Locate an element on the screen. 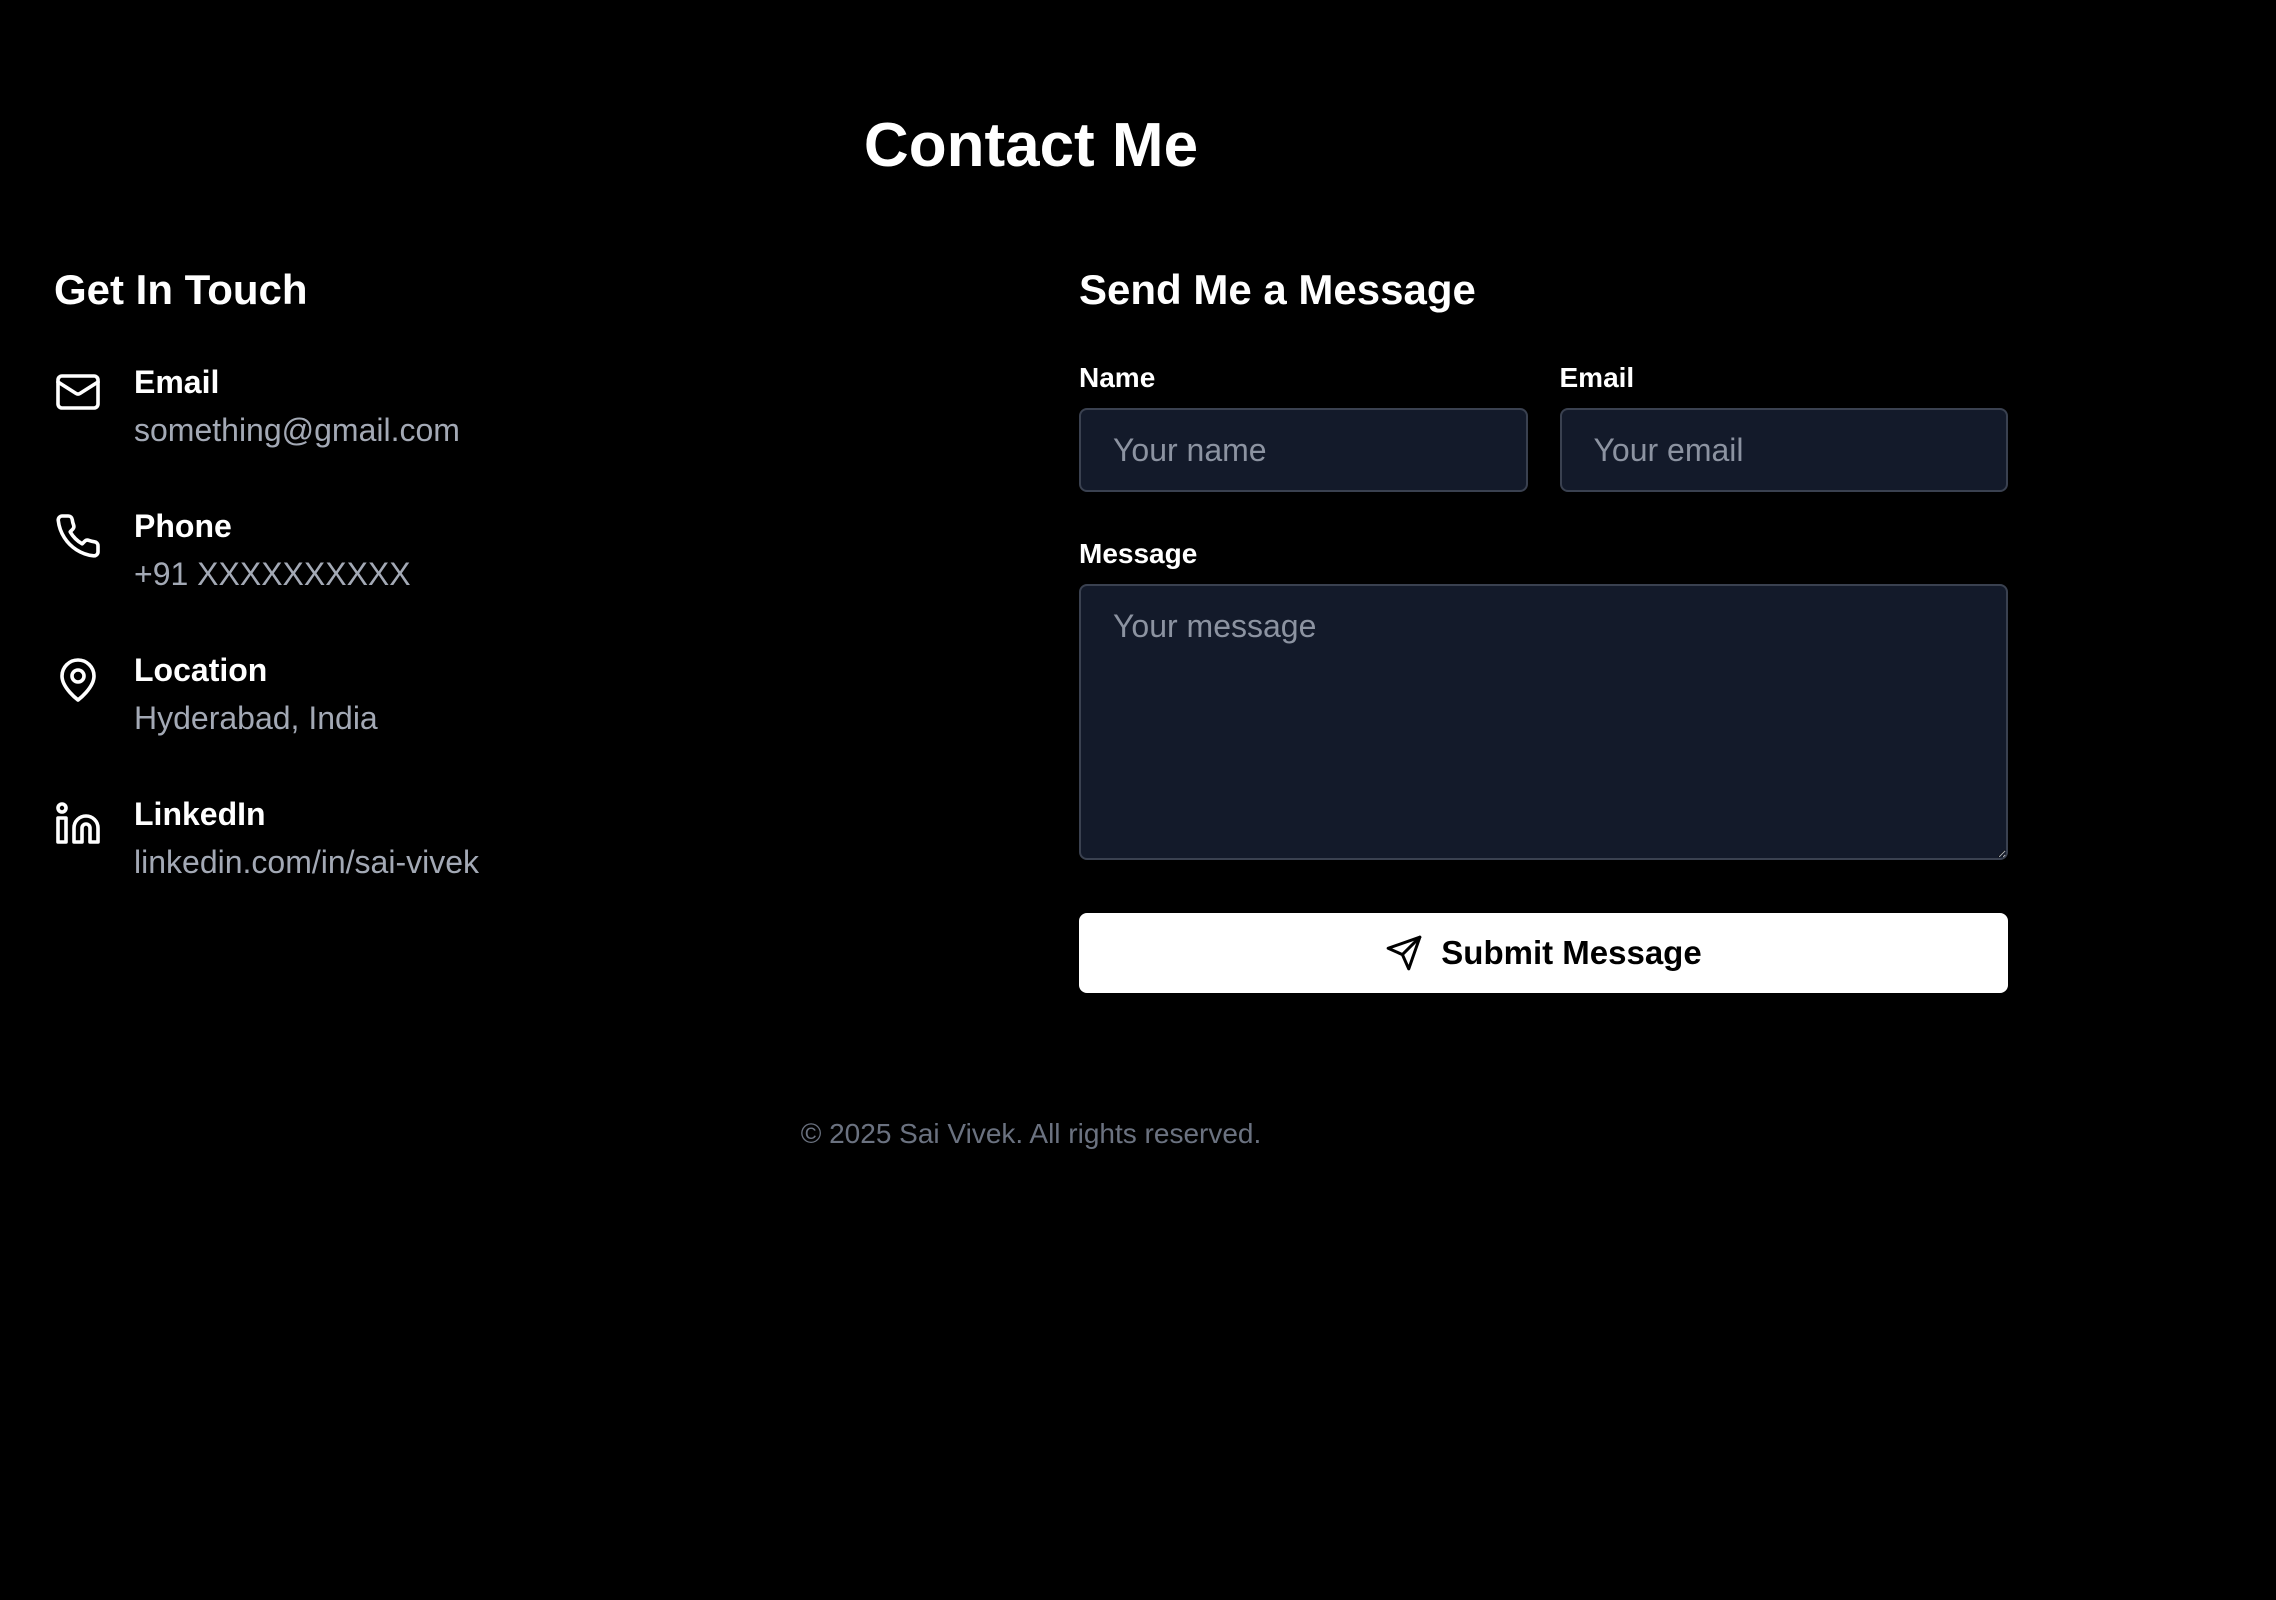  send-message-heading: Send Me a Message is located at coordinates (1277, 289).